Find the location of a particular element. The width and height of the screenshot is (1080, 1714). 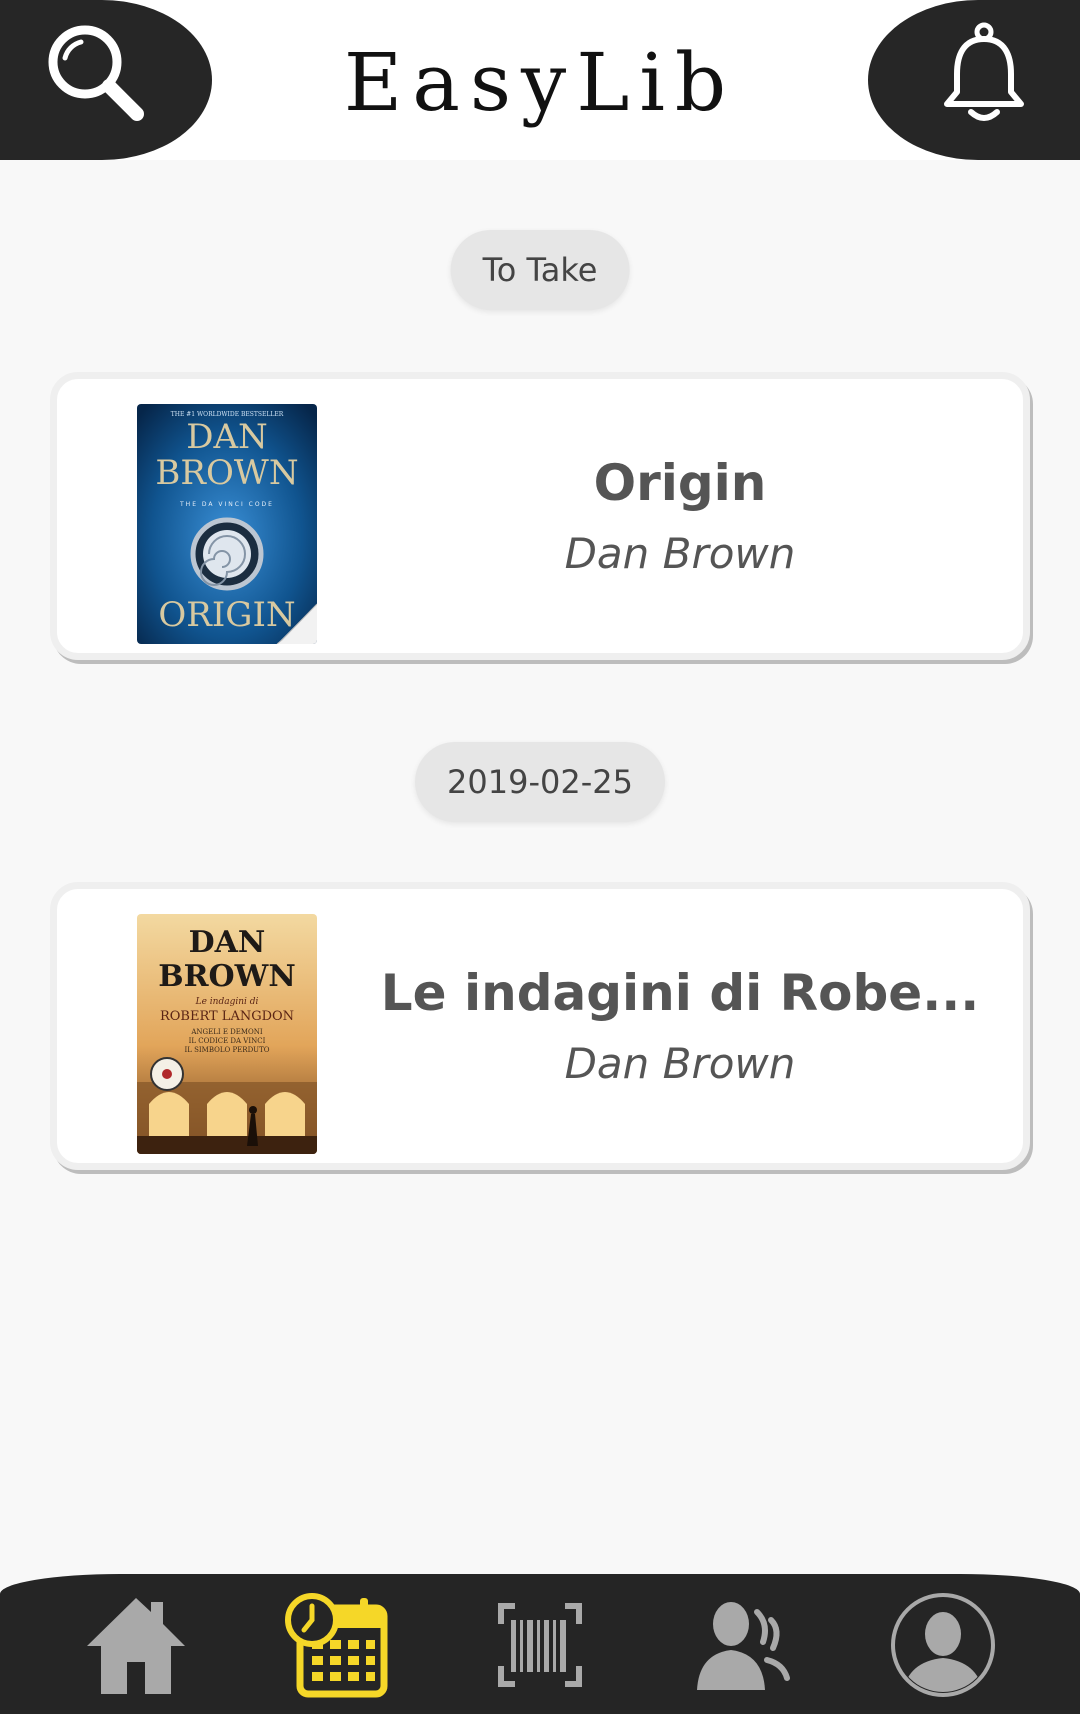

barcode-icon is located at coordinates (540, 1647).